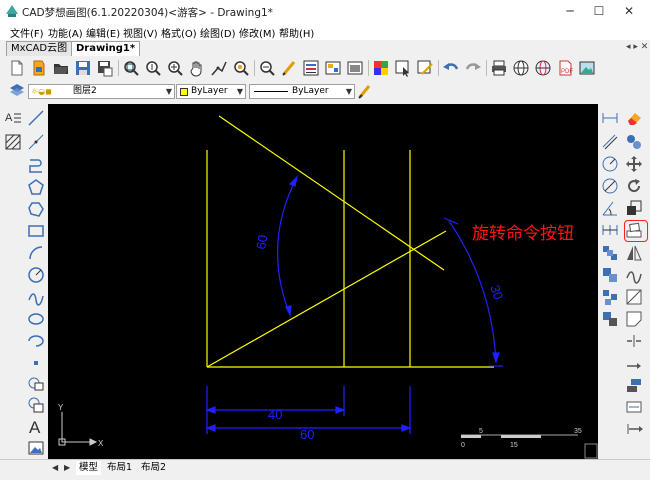 The width and height of the screenshot is (650, 480). I want to click on print-icon, so click(499, 68).